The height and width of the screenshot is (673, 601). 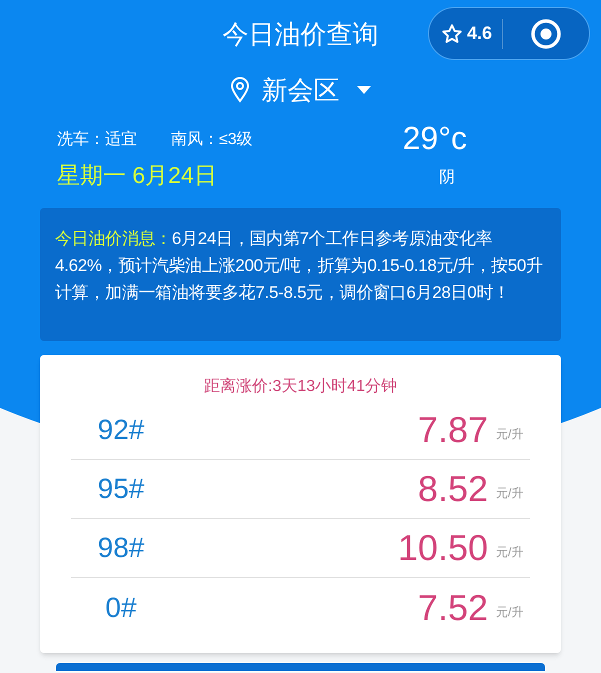 I want to click on fuel-grade: 0#, so click(x=121, y=607).